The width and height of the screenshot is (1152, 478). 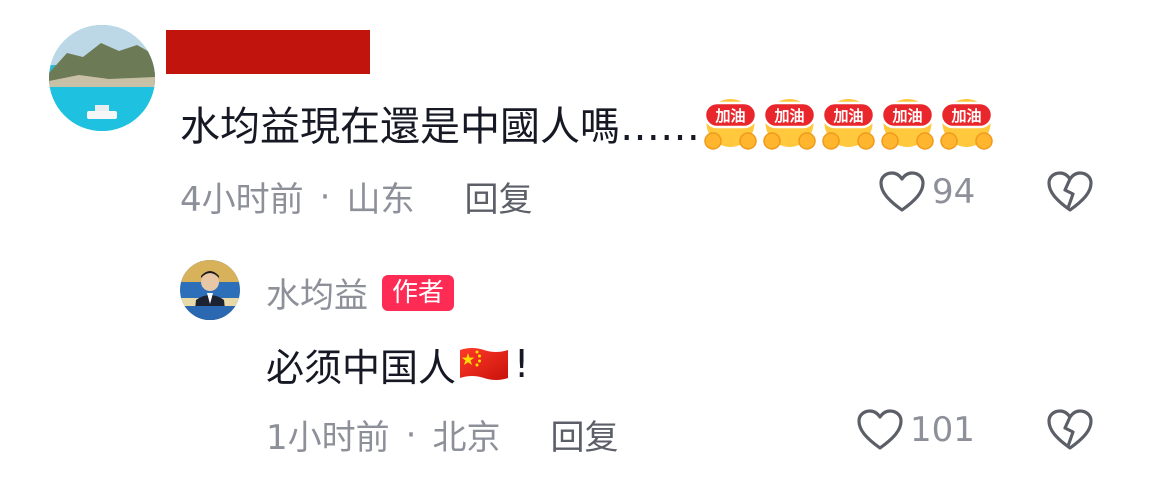 I want to click on reply-body: 必须中国人 !, so click(x=397, y=364).